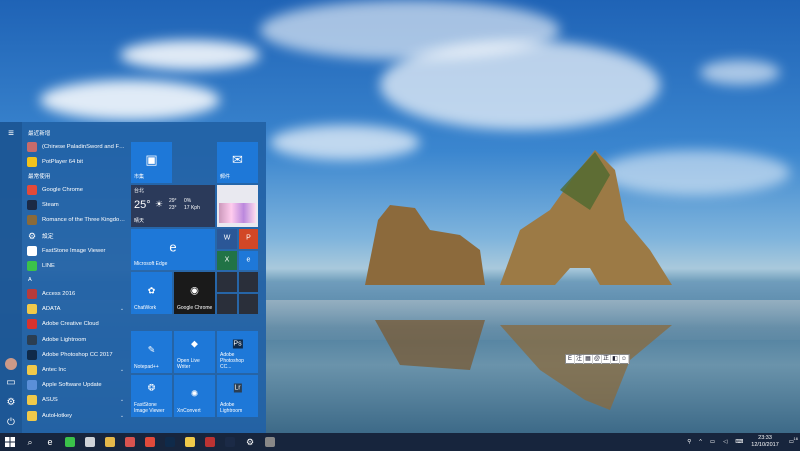 The image size is (800, 451). What do you see at coordinates (32, 235) in the screenshot?
I see `settings-gear-icon: ⚙` at bounding box center [32, 235].